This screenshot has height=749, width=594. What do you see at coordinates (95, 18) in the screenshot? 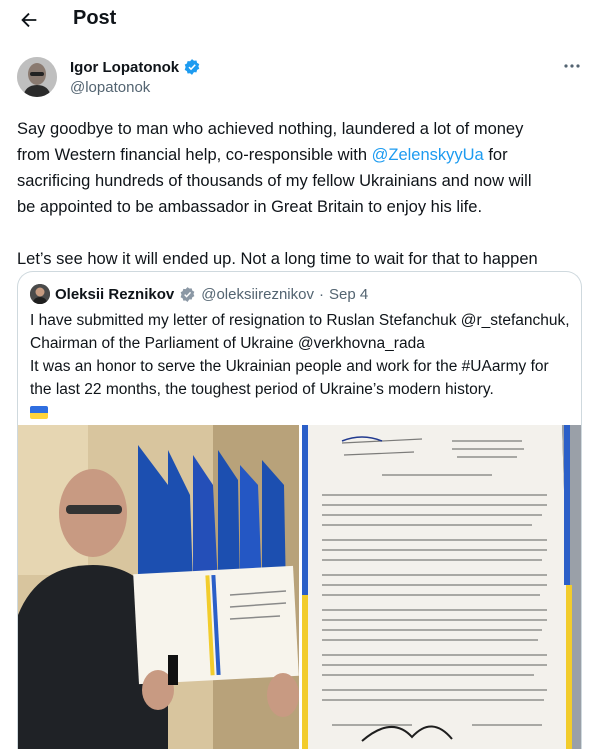
I see `page-title: Post` at bounding box center [95, 18].